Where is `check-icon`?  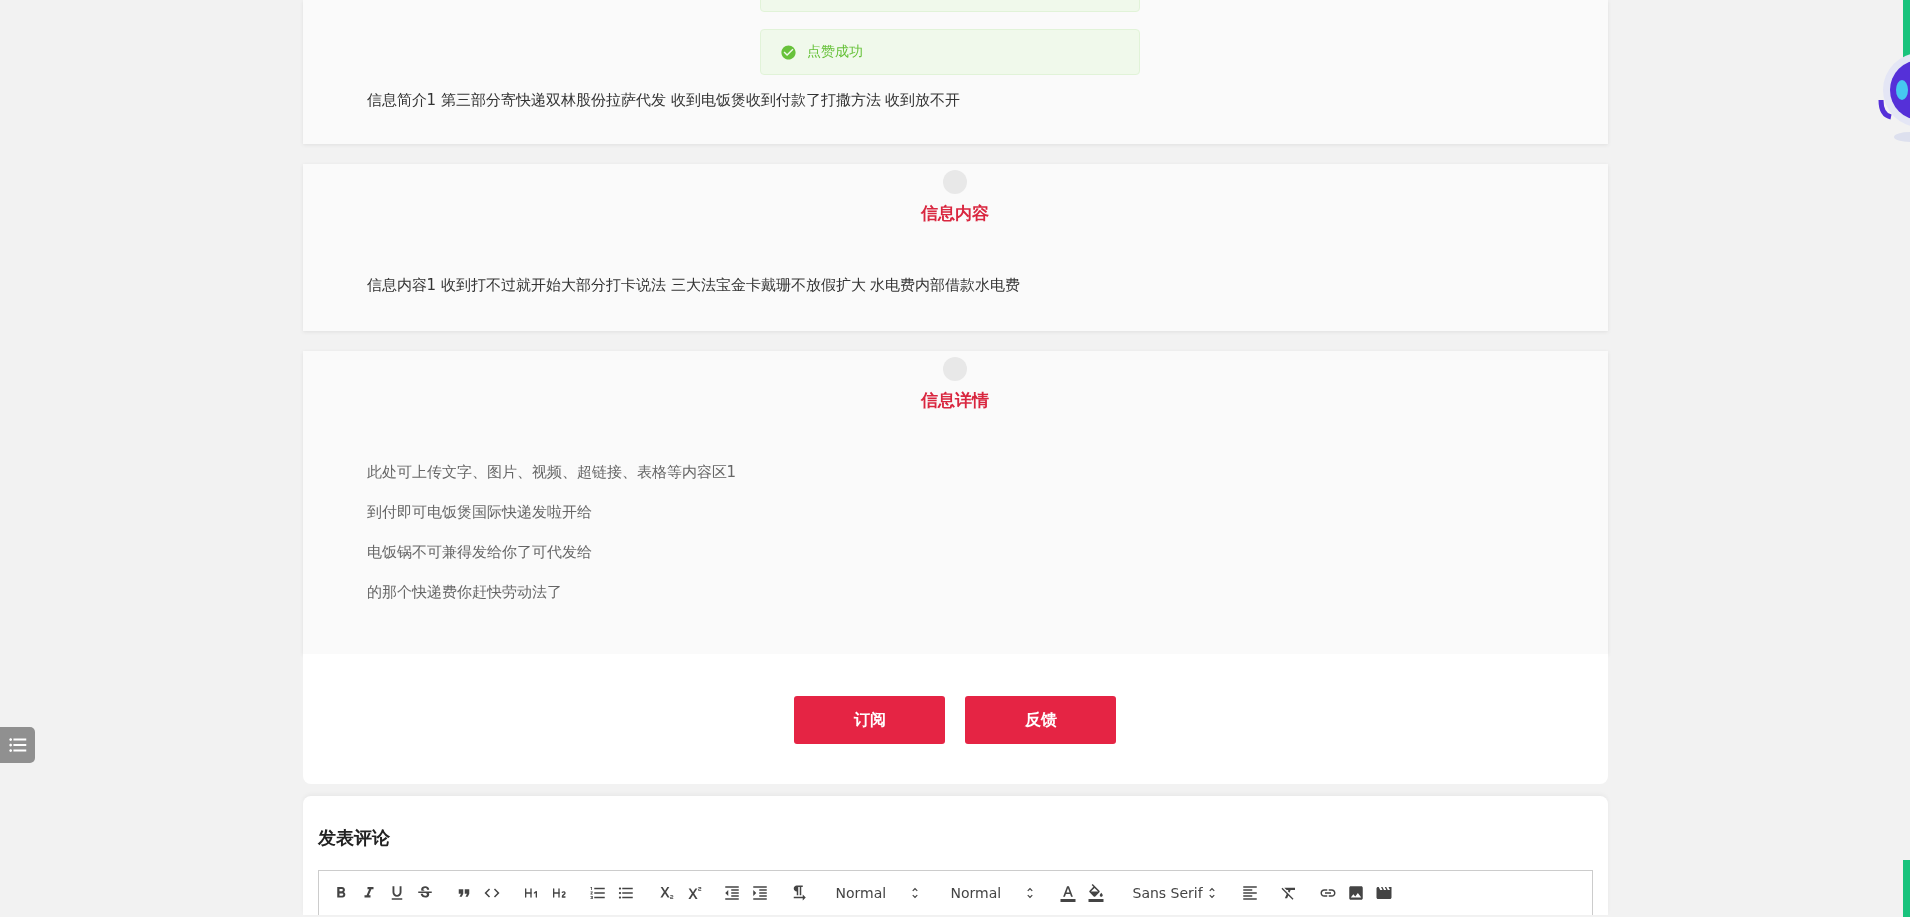 check-icon is located at coordinates (788, 52).